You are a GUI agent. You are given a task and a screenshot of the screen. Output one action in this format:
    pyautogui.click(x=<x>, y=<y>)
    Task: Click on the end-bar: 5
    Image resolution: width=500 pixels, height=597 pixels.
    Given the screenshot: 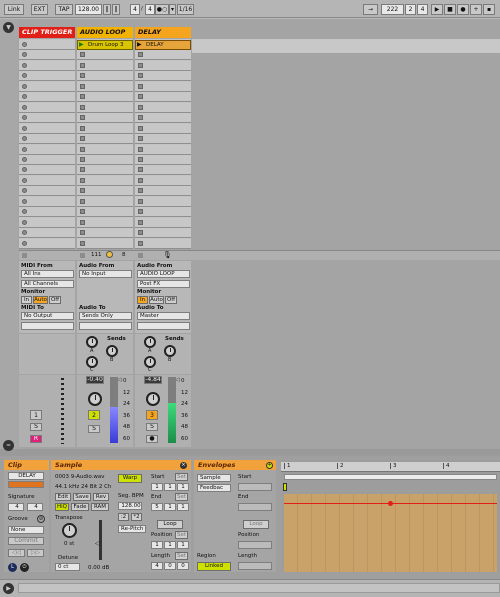 What is the action you would take?
    pyautogui.click(x=157, y=507)
    